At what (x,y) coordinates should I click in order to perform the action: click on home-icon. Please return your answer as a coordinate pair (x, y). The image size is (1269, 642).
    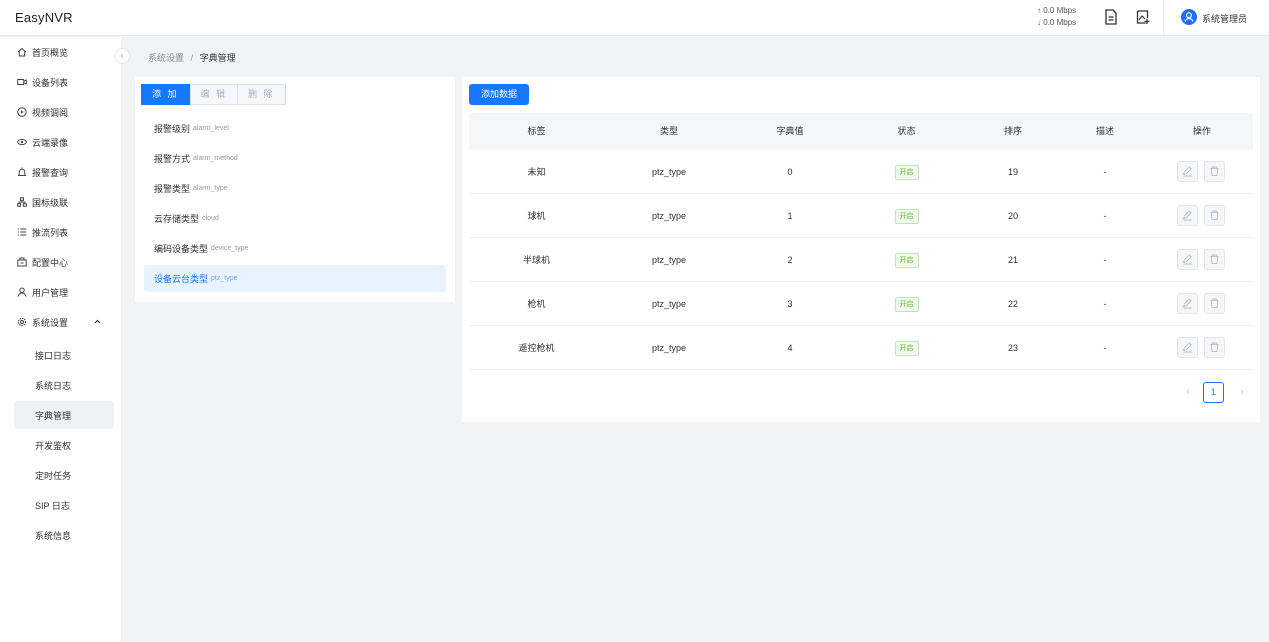
    Looking at the image, I should click on (22, 52).